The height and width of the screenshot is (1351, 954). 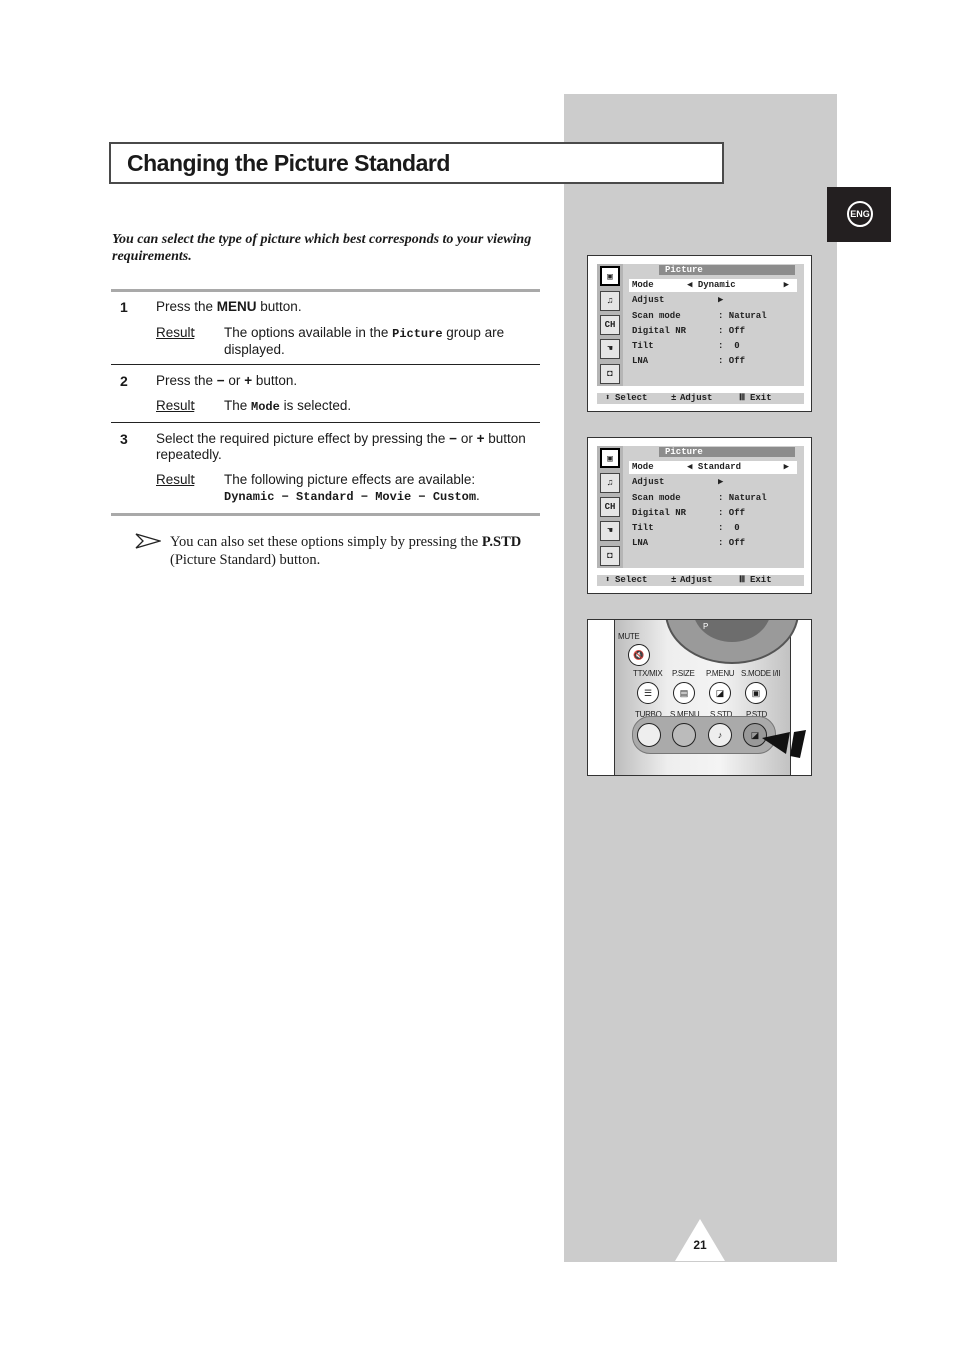 I want to click on mute-button: 🔇, so click(x=639, y=655).